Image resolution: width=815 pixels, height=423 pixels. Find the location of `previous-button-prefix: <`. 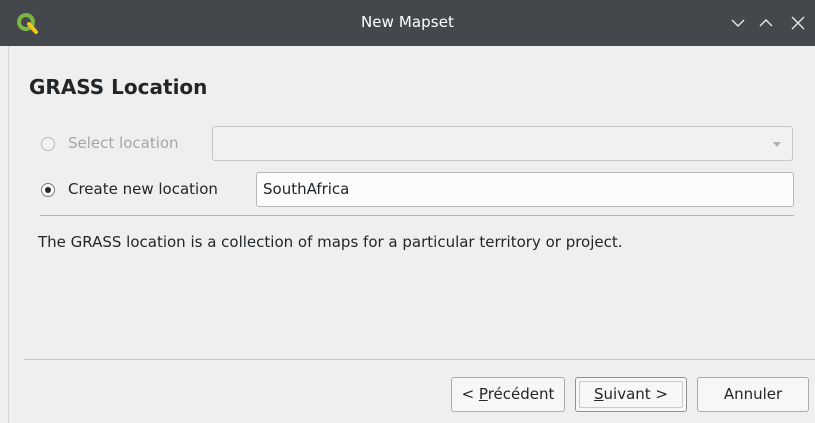

previous-button-prefix: < is located at coordinates (470, 394).